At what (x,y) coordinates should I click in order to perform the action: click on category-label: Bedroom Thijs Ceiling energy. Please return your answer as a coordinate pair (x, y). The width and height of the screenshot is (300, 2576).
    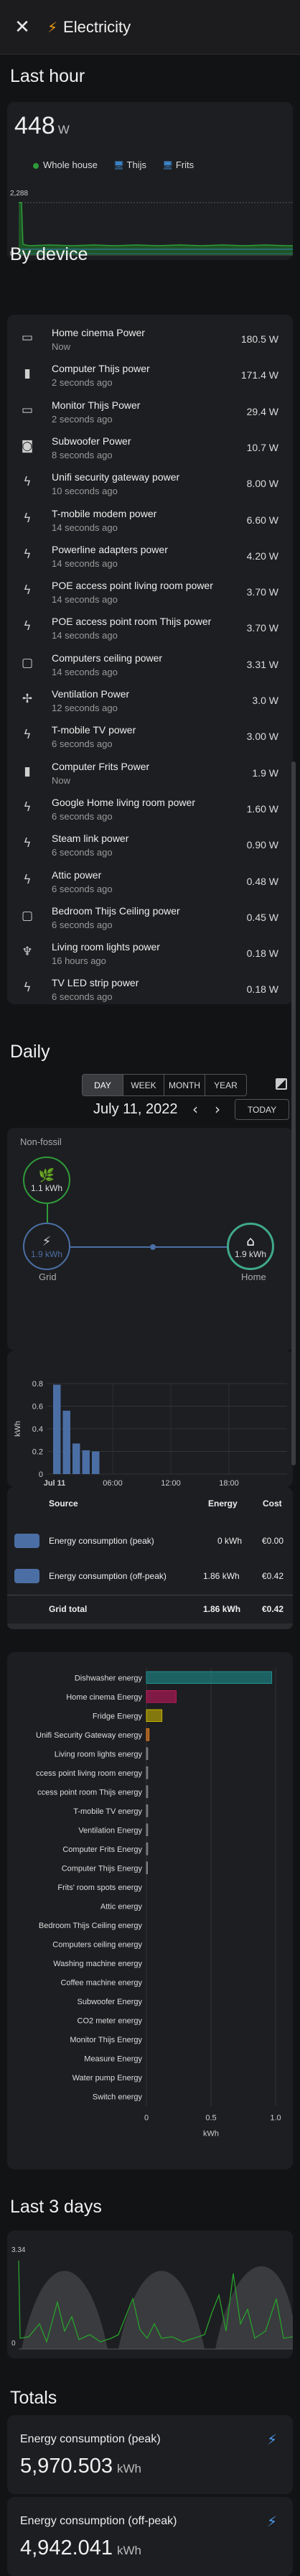
    Looking at the image, I should click on (91, 1926).